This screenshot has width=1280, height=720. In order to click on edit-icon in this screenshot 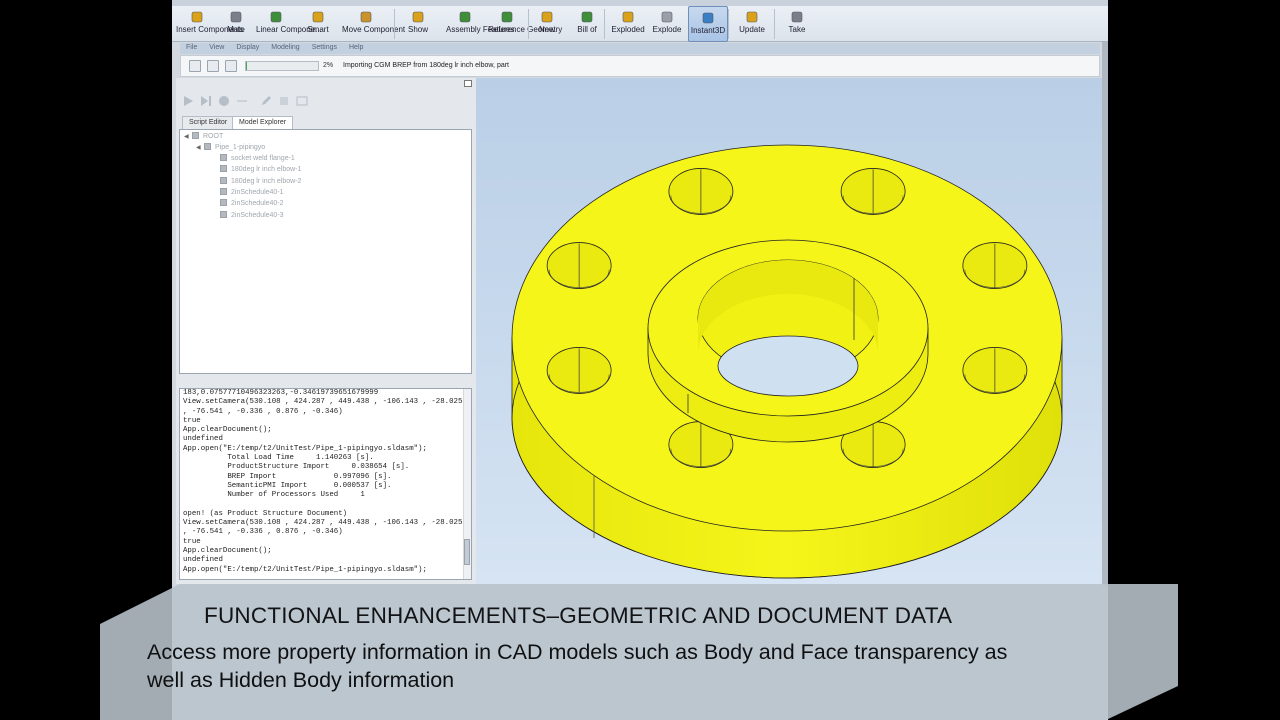, I will do `click(213, 66)`.